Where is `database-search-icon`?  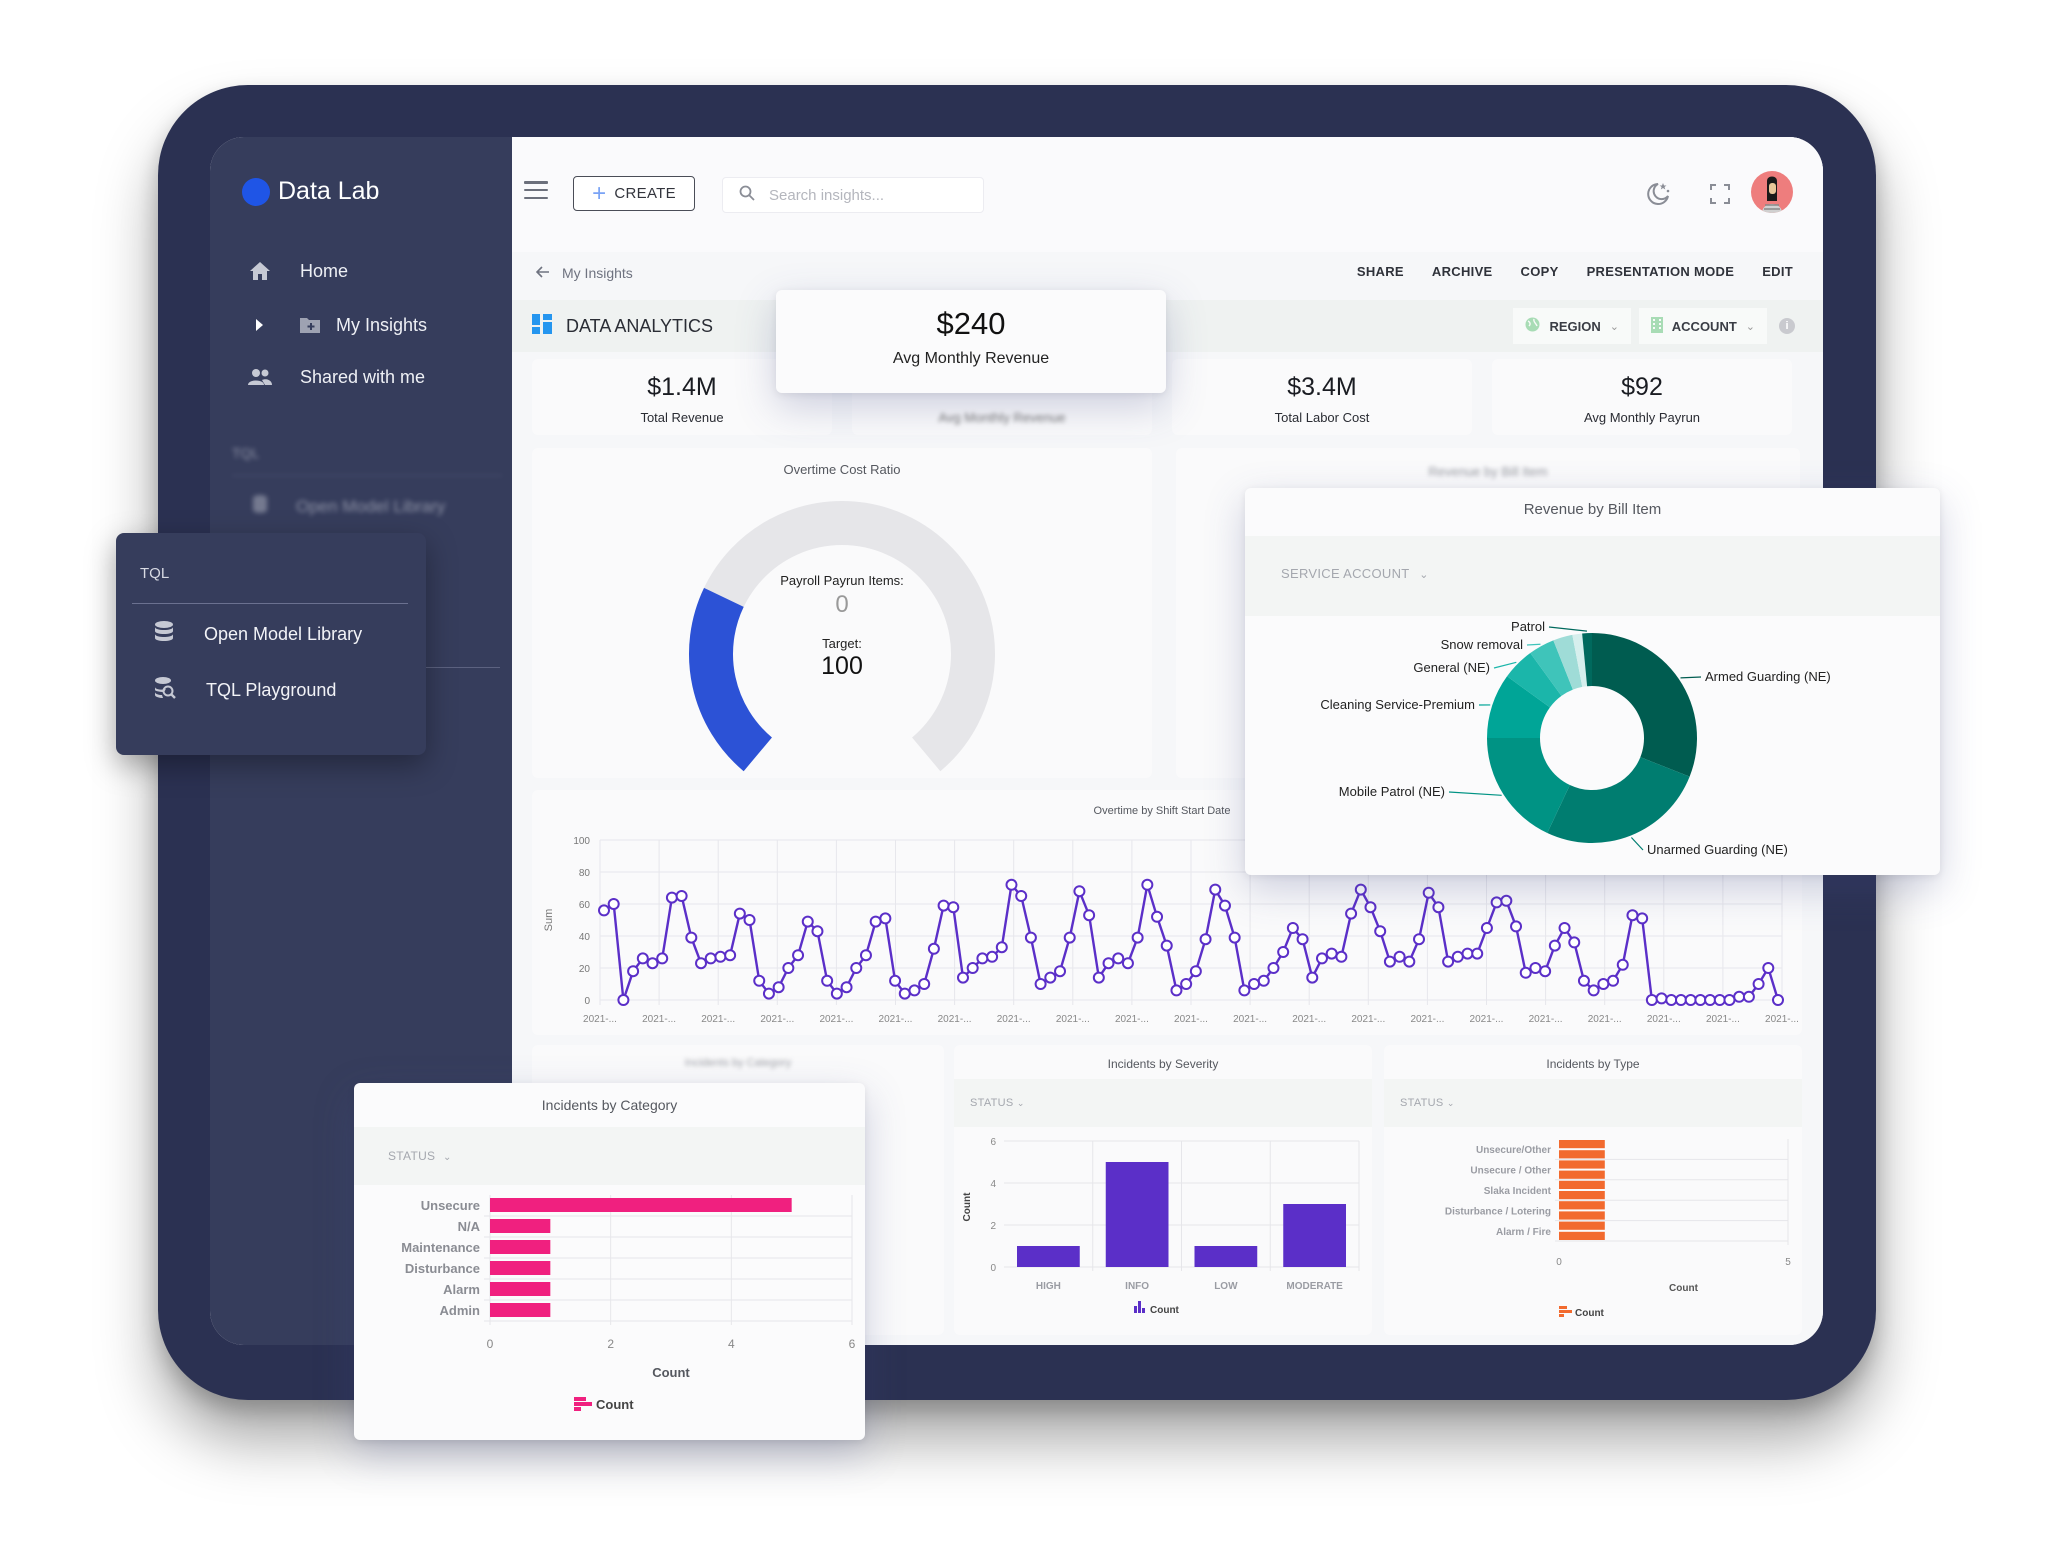
database-search-icon is located at coordinates (165, 690).